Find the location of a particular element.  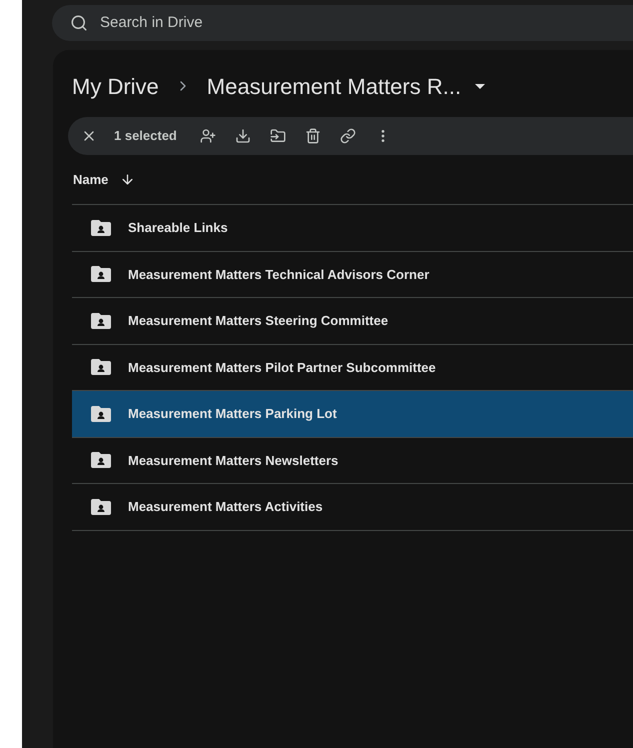

sort-arrow-icon is located at coordinates (128, 179).